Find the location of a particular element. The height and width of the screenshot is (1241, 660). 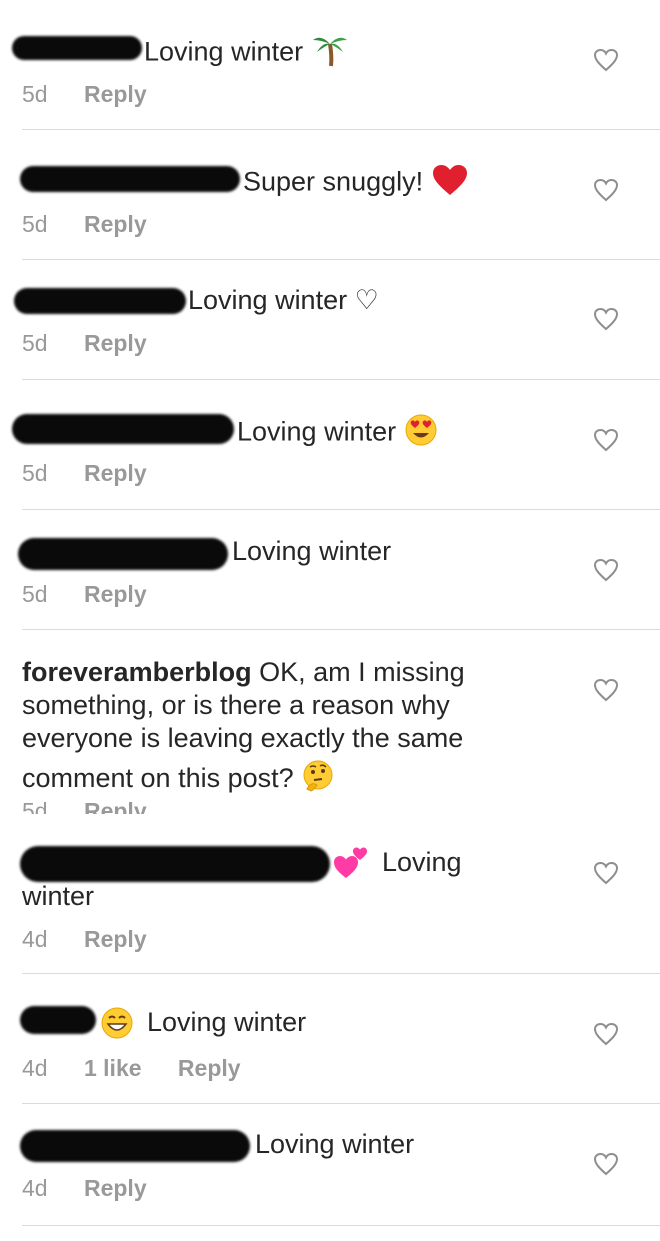

comment-text-line1: Loving is located at coordinates (422, 862).